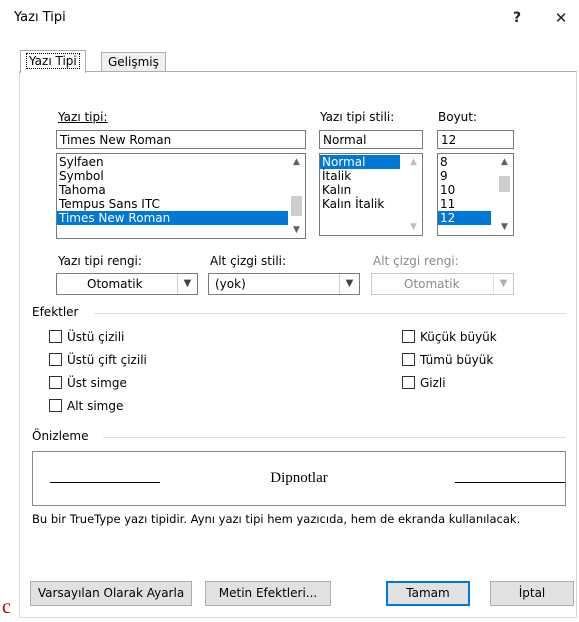  Describe the element at coordinates (96, 337) in the screenshot. I see `strikethrough-label: Üstü çizili` at that location.